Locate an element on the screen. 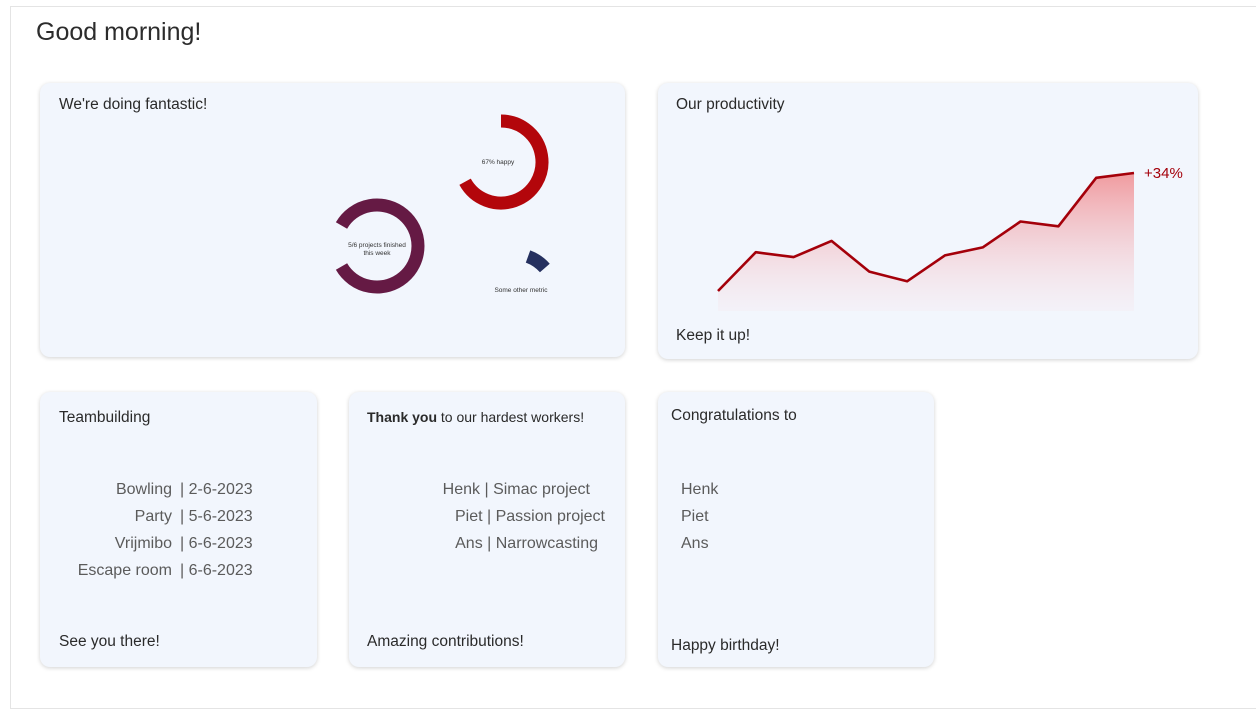  event-date: | 5-6-2023 is located at coordinates (216, 516).